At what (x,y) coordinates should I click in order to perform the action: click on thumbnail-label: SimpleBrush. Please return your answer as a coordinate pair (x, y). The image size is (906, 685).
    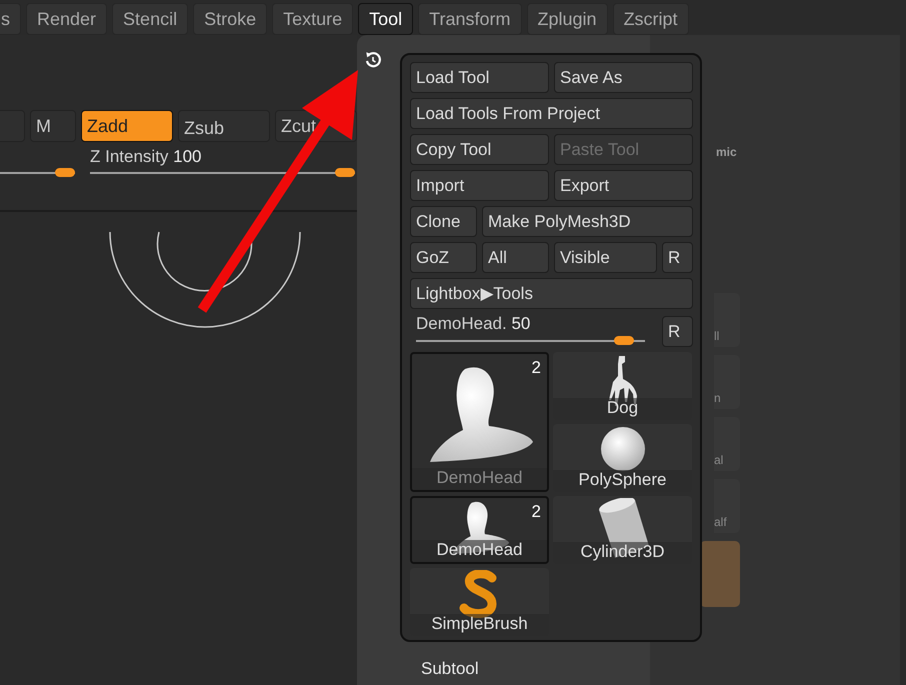
    Looking at the image, I should click on (479, 625).